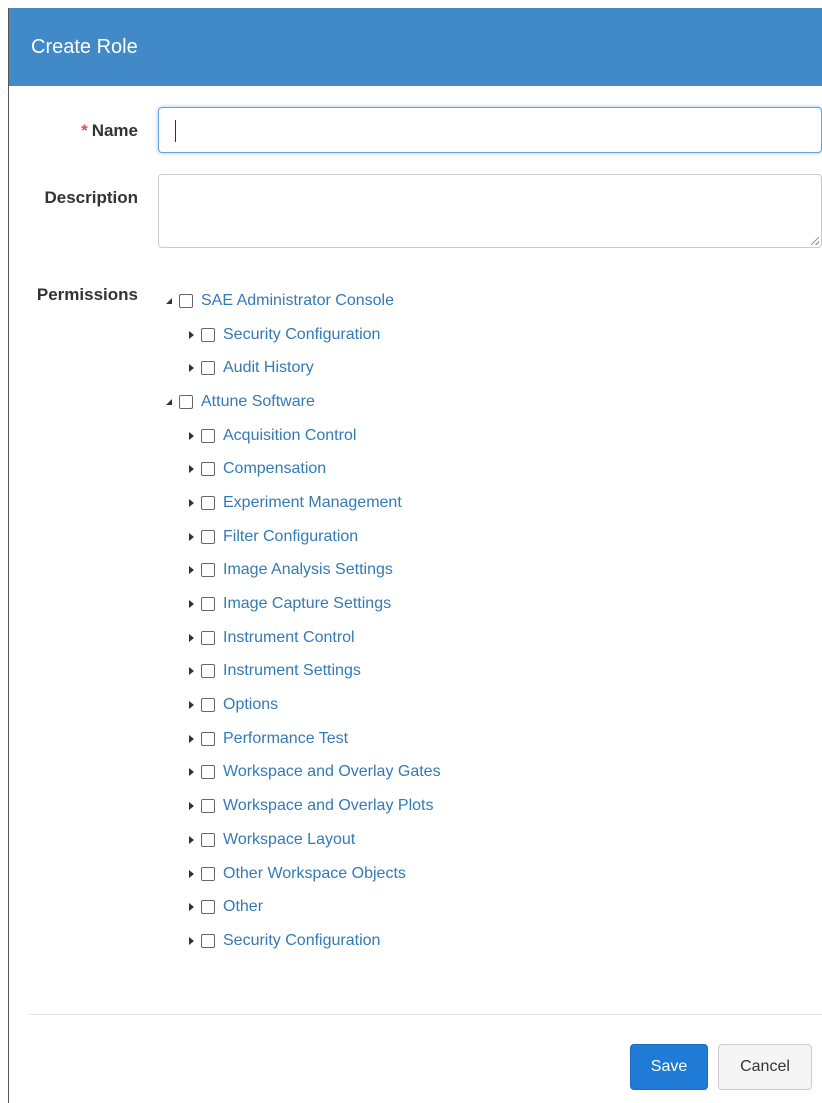  I want to click on permission-label: Other, so click(243, 907).